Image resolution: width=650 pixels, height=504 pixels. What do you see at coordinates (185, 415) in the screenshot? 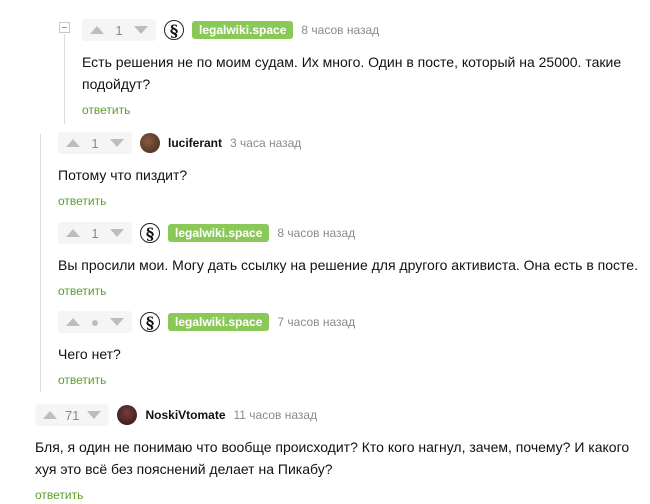
I see `author-name: NoskiVtomate` at bounding box center [185, 415].